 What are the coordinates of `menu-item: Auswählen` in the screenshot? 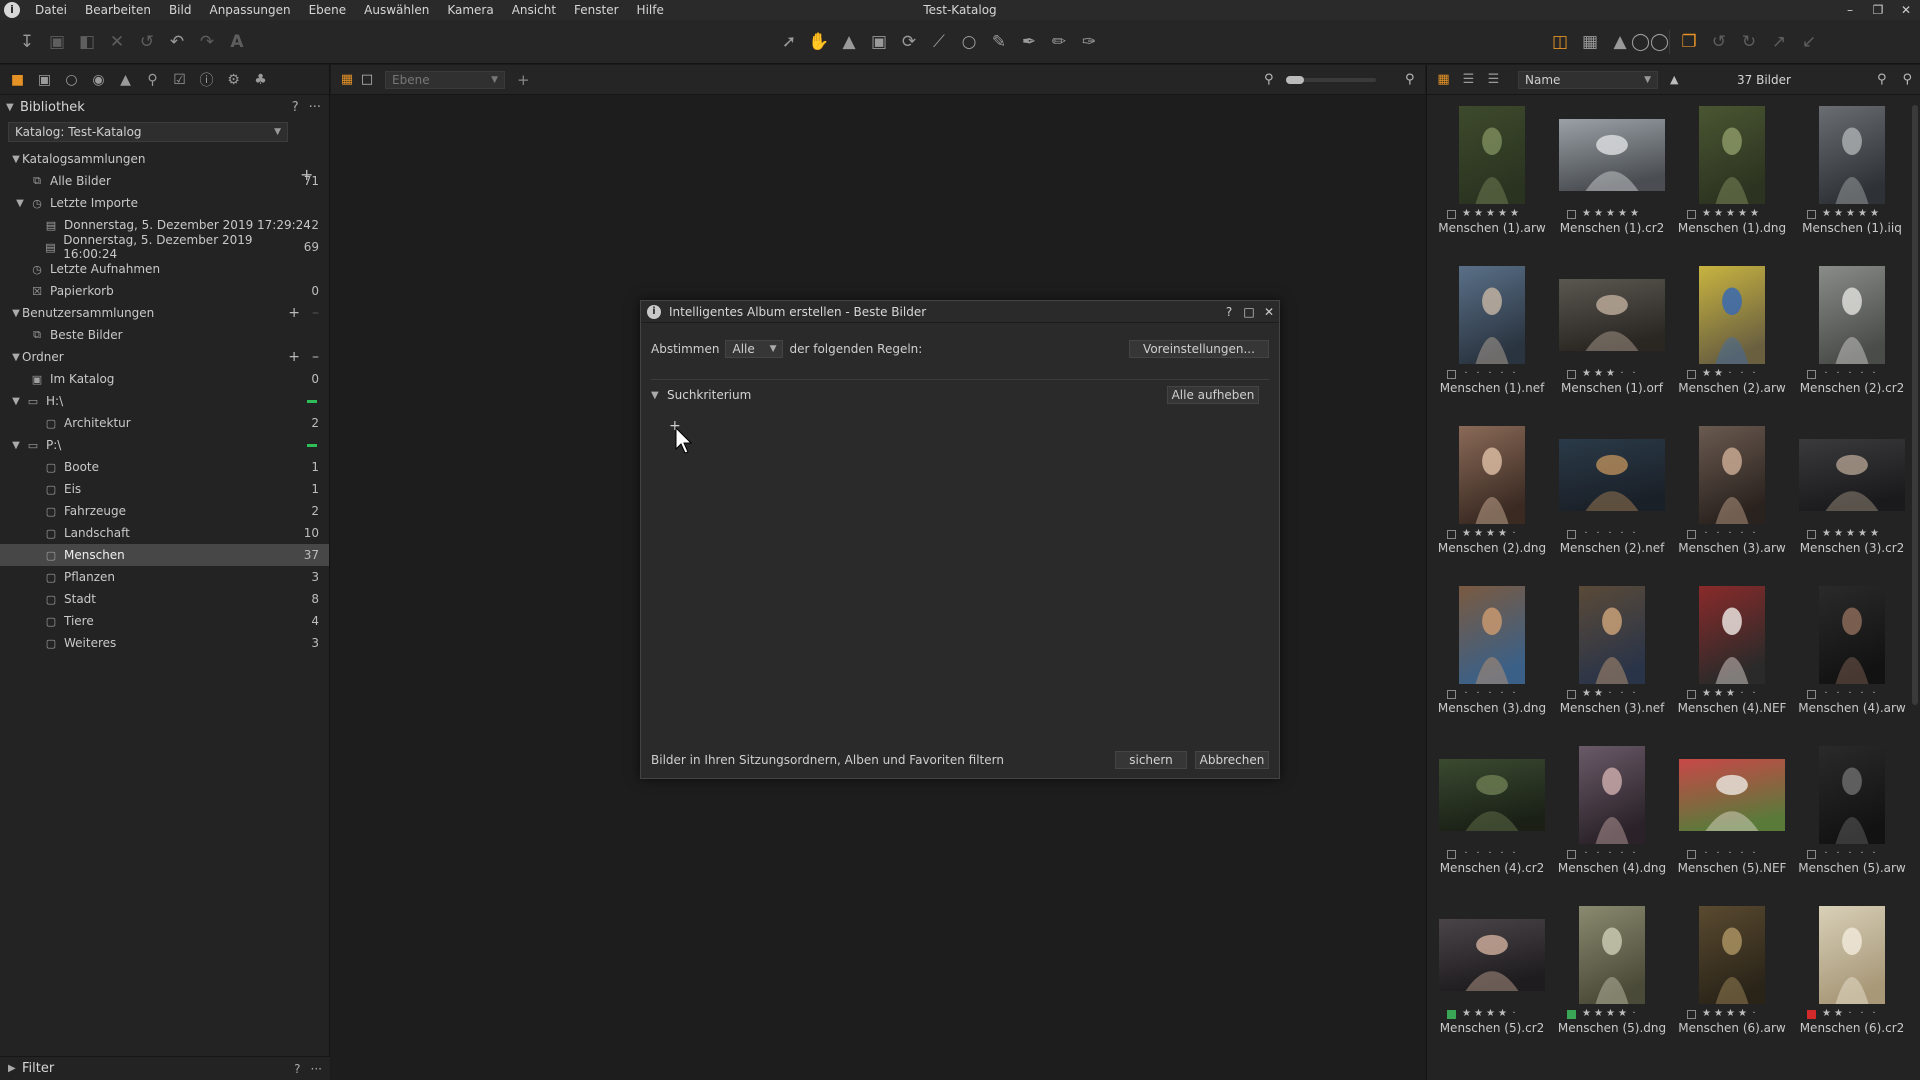 It's located at (396, 10).